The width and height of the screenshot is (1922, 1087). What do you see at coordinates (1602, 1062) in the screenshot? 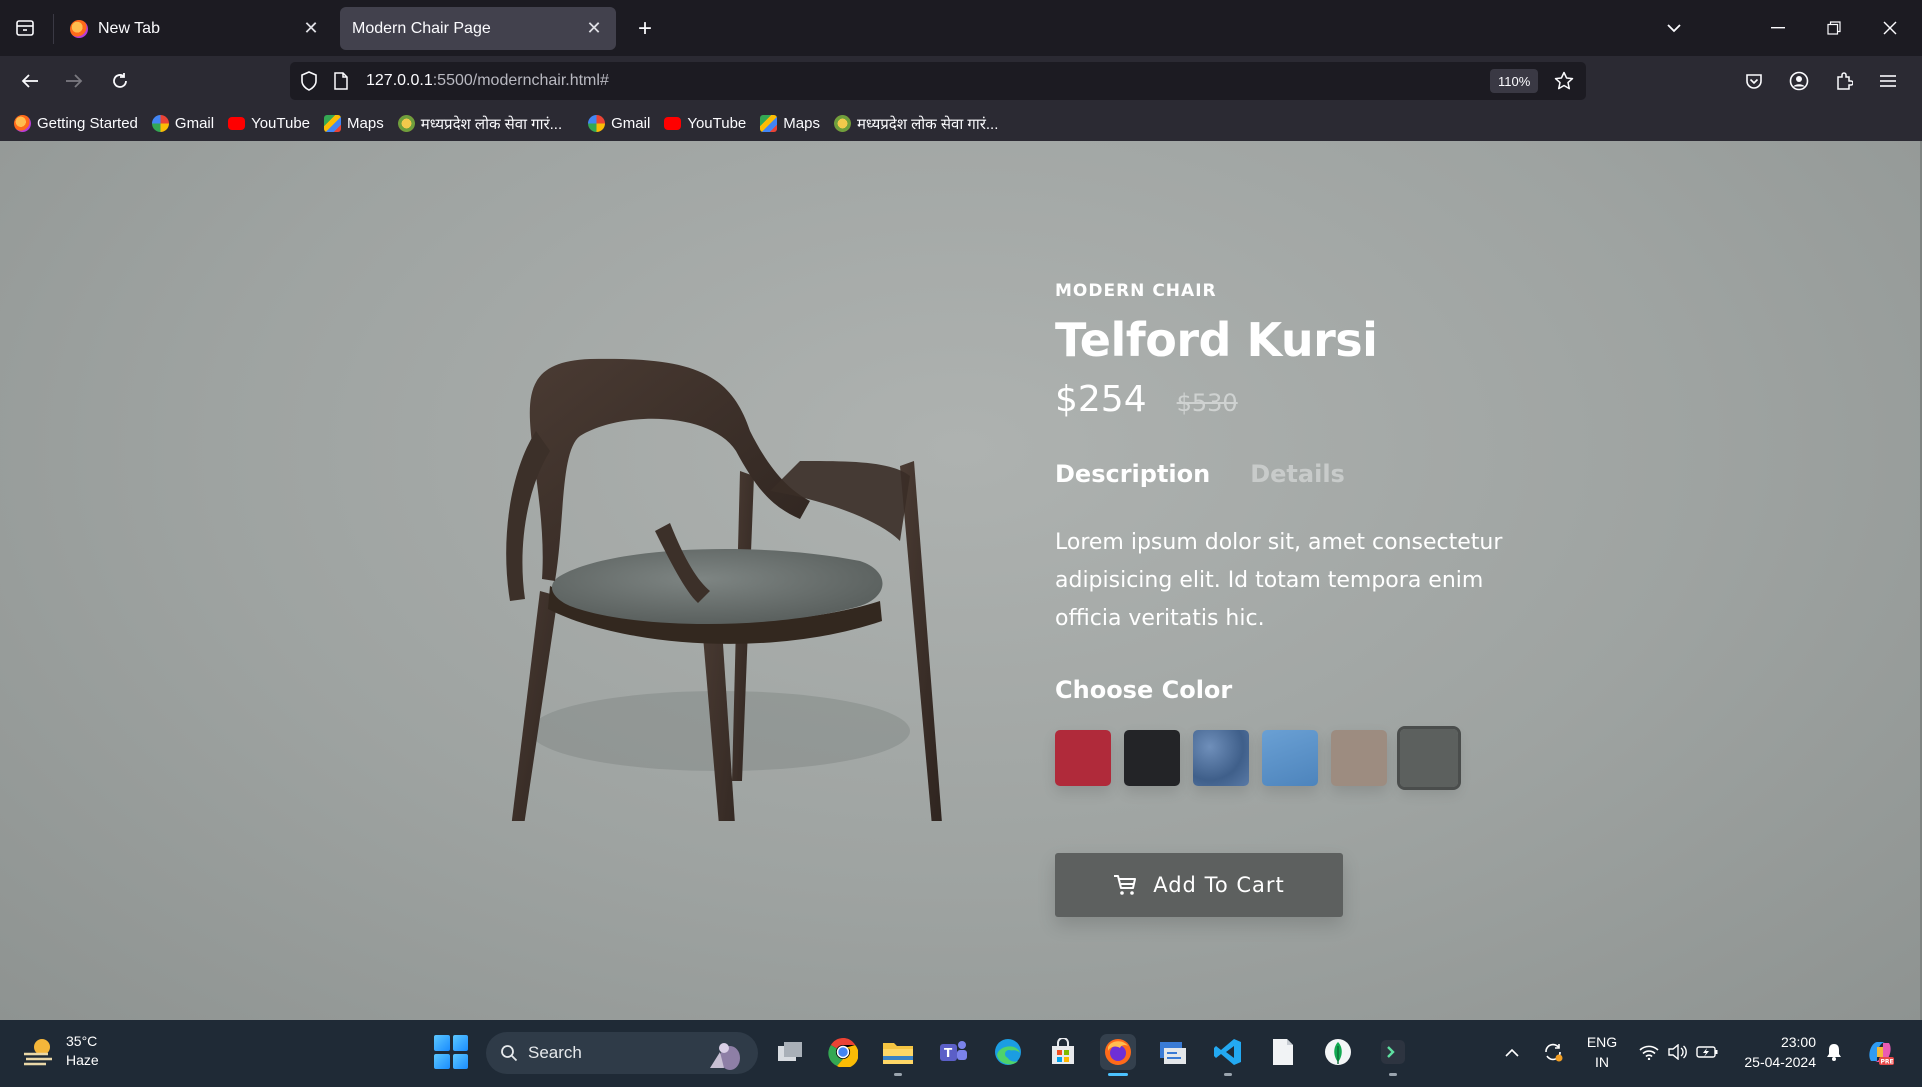
I see `region-code: IN` at bounding box center [1602, 1062].